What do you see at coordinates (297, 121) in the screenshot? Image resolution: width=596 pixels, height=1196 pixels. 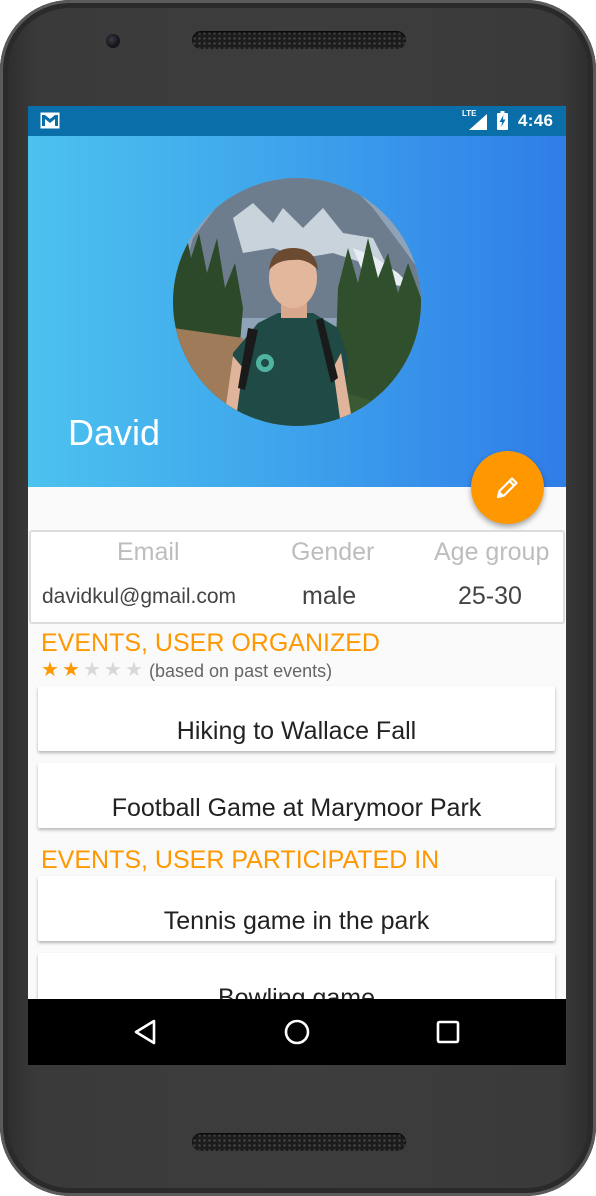 I see `status-bar: LTE 4:46` at bounding box center [297, 121].